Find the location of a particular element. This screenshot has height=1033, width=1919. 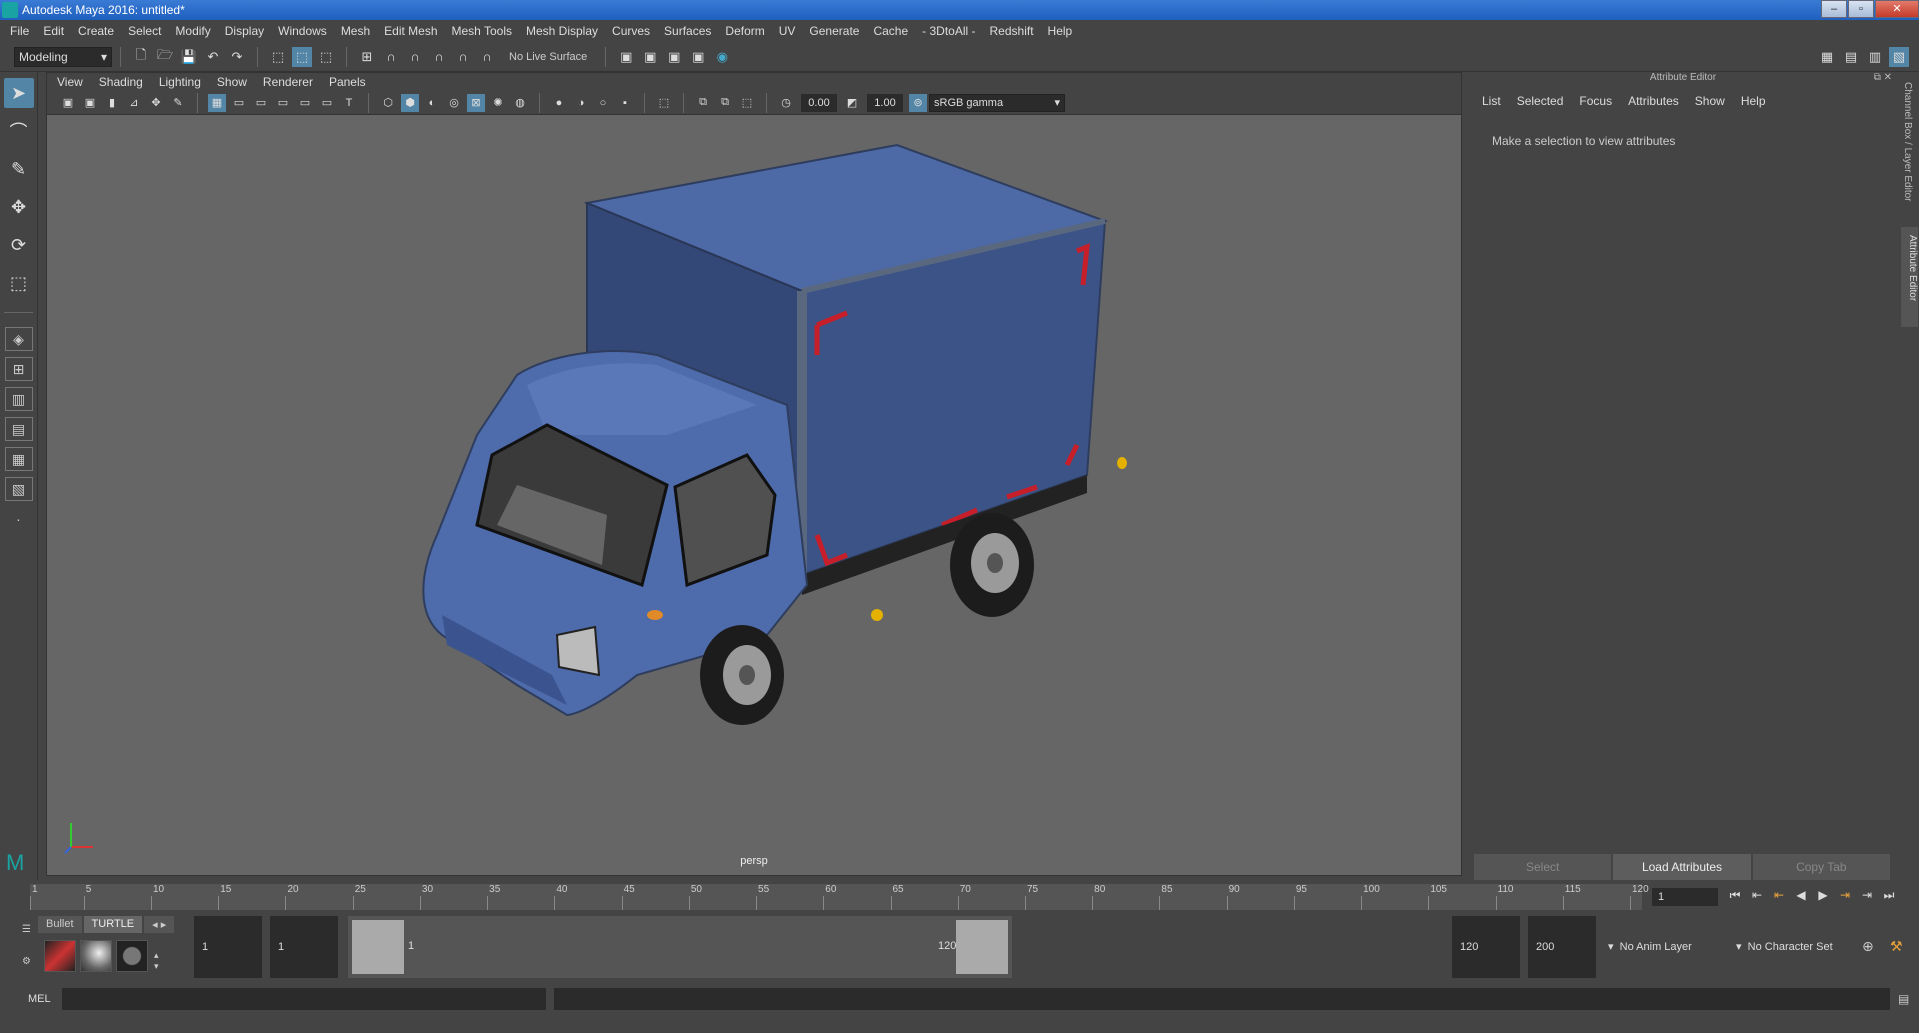

ambient-occlusion-icon: ● is located at coordinates (559, 103).